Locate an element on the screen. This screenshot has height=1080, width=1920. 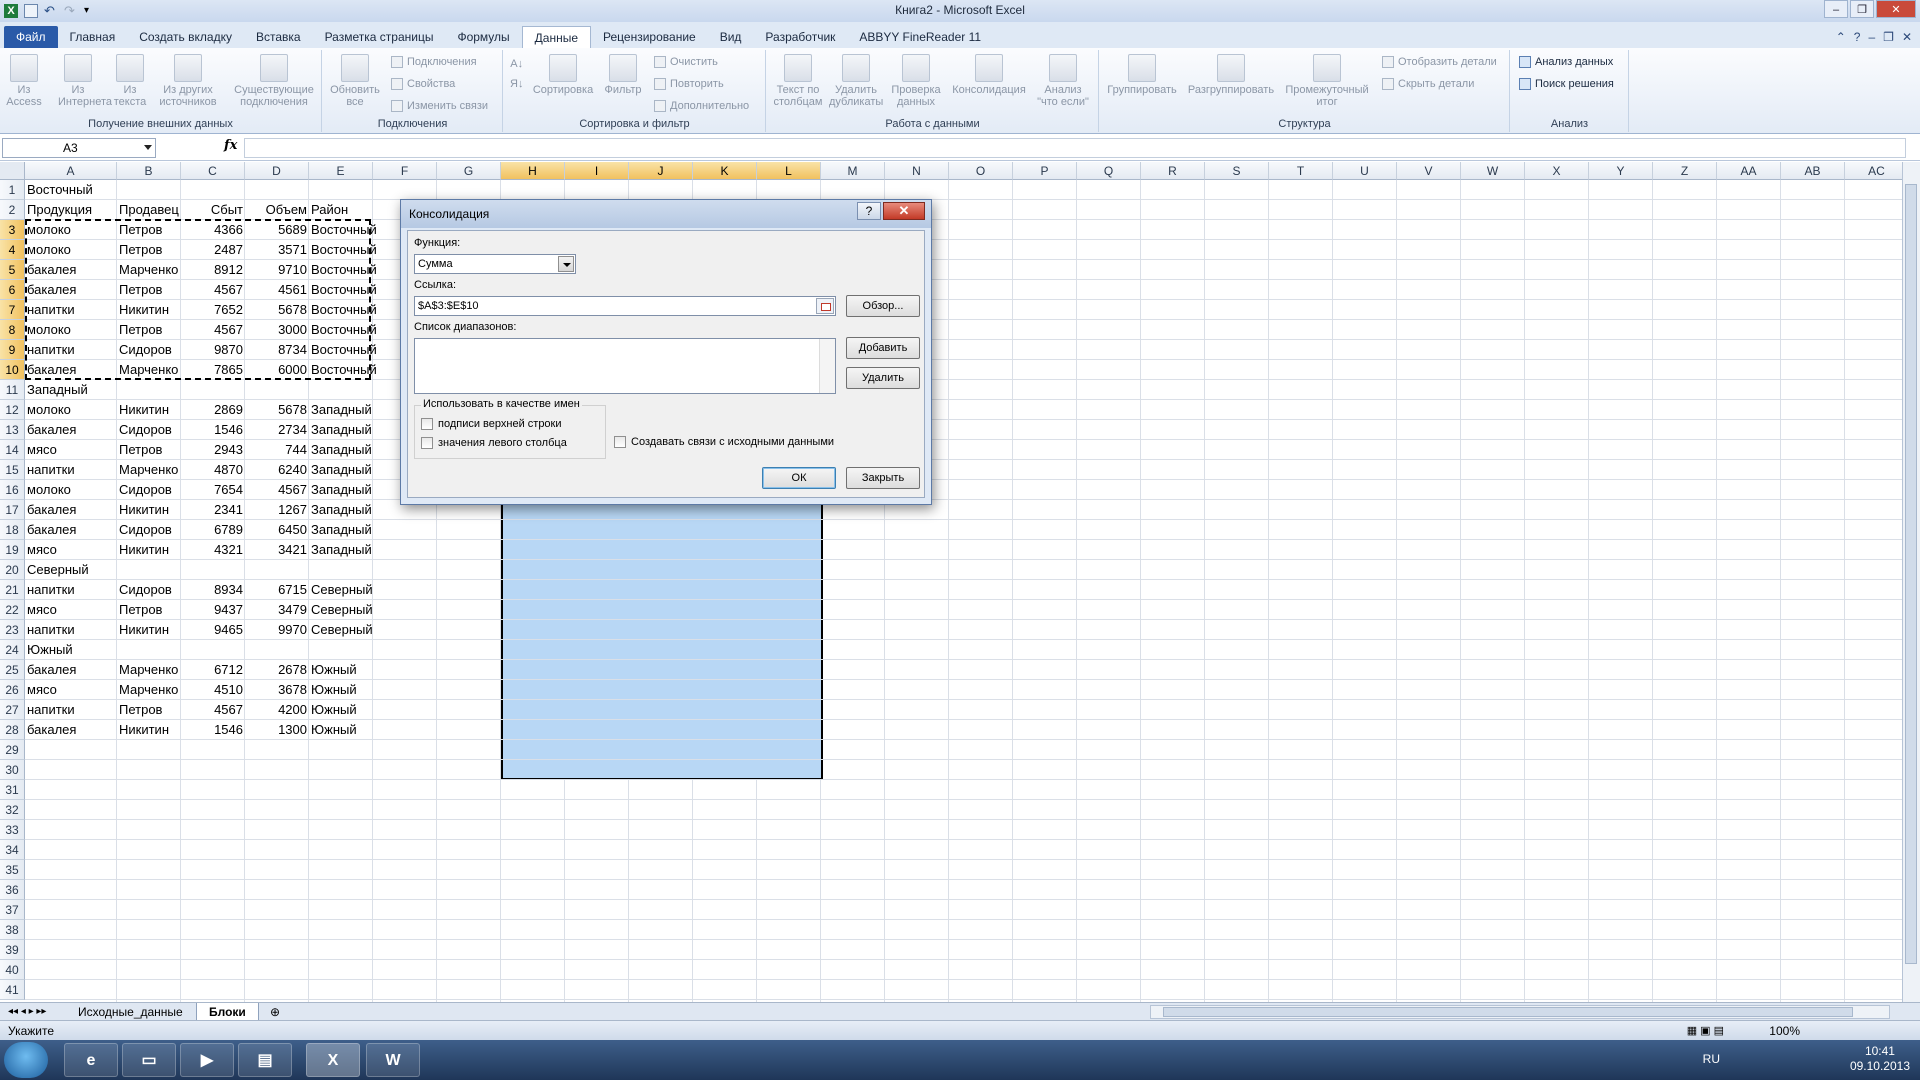
ok-button: ОК is located at coordinates (799, 478).